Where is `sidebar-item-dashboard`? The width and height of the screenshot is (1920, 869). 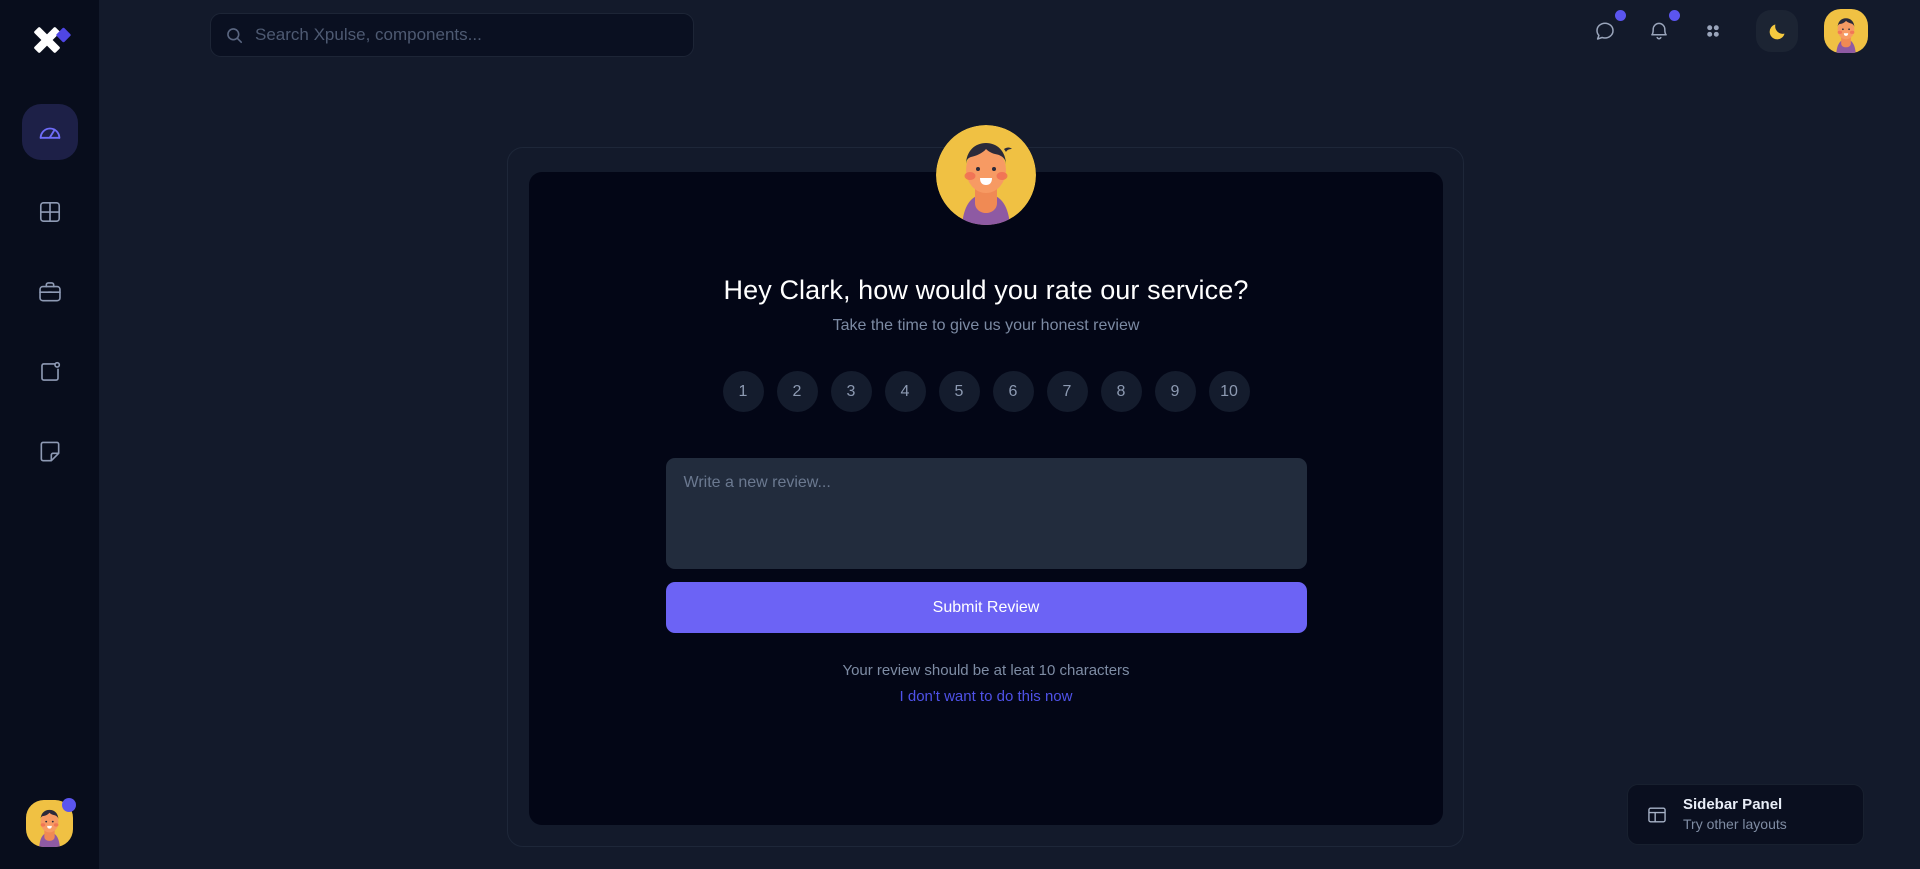 sidebar-item-dashboard is located at coordinates (49, 132).